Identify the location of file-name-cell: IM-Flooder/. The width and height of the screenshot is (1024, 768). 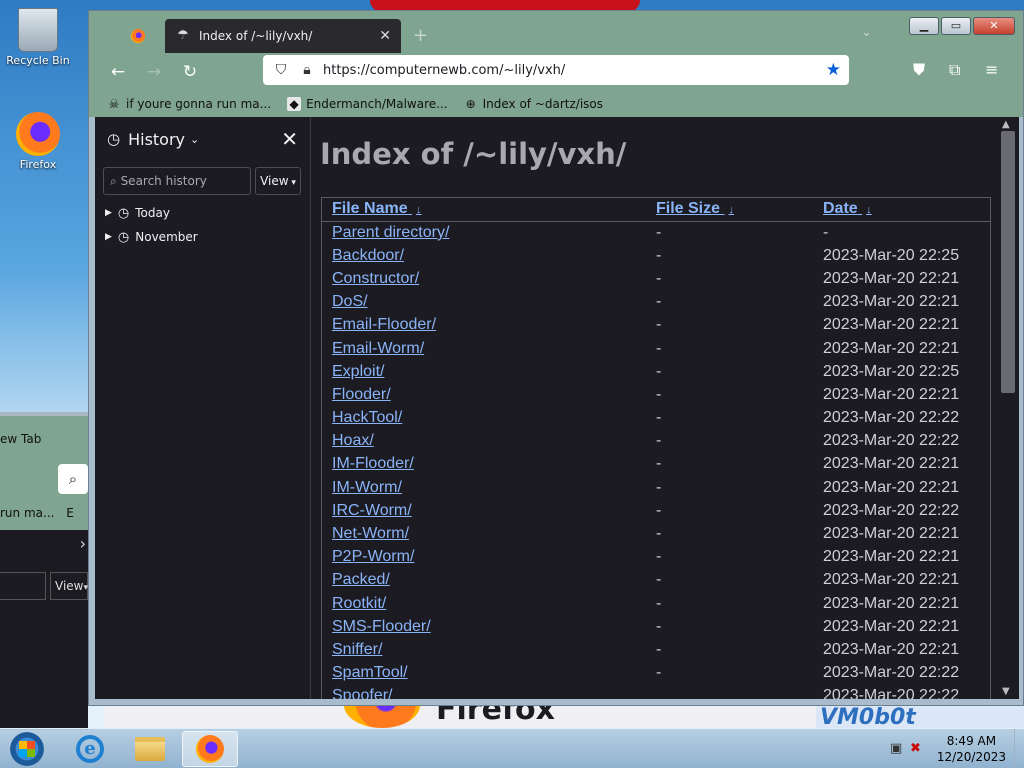
(489, 464).